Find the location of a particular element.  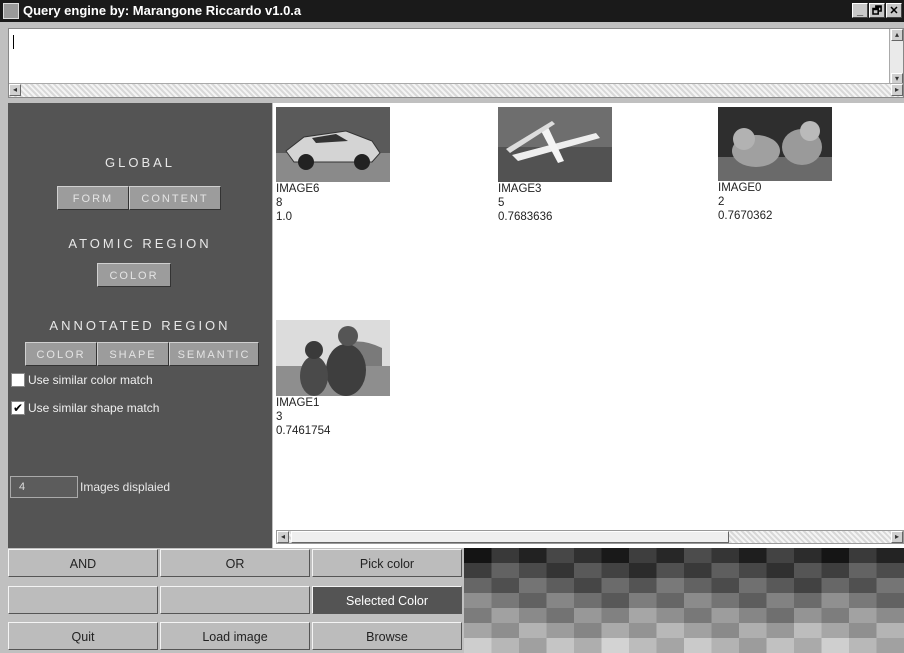

color-palette is located at coordinates (684, 600).